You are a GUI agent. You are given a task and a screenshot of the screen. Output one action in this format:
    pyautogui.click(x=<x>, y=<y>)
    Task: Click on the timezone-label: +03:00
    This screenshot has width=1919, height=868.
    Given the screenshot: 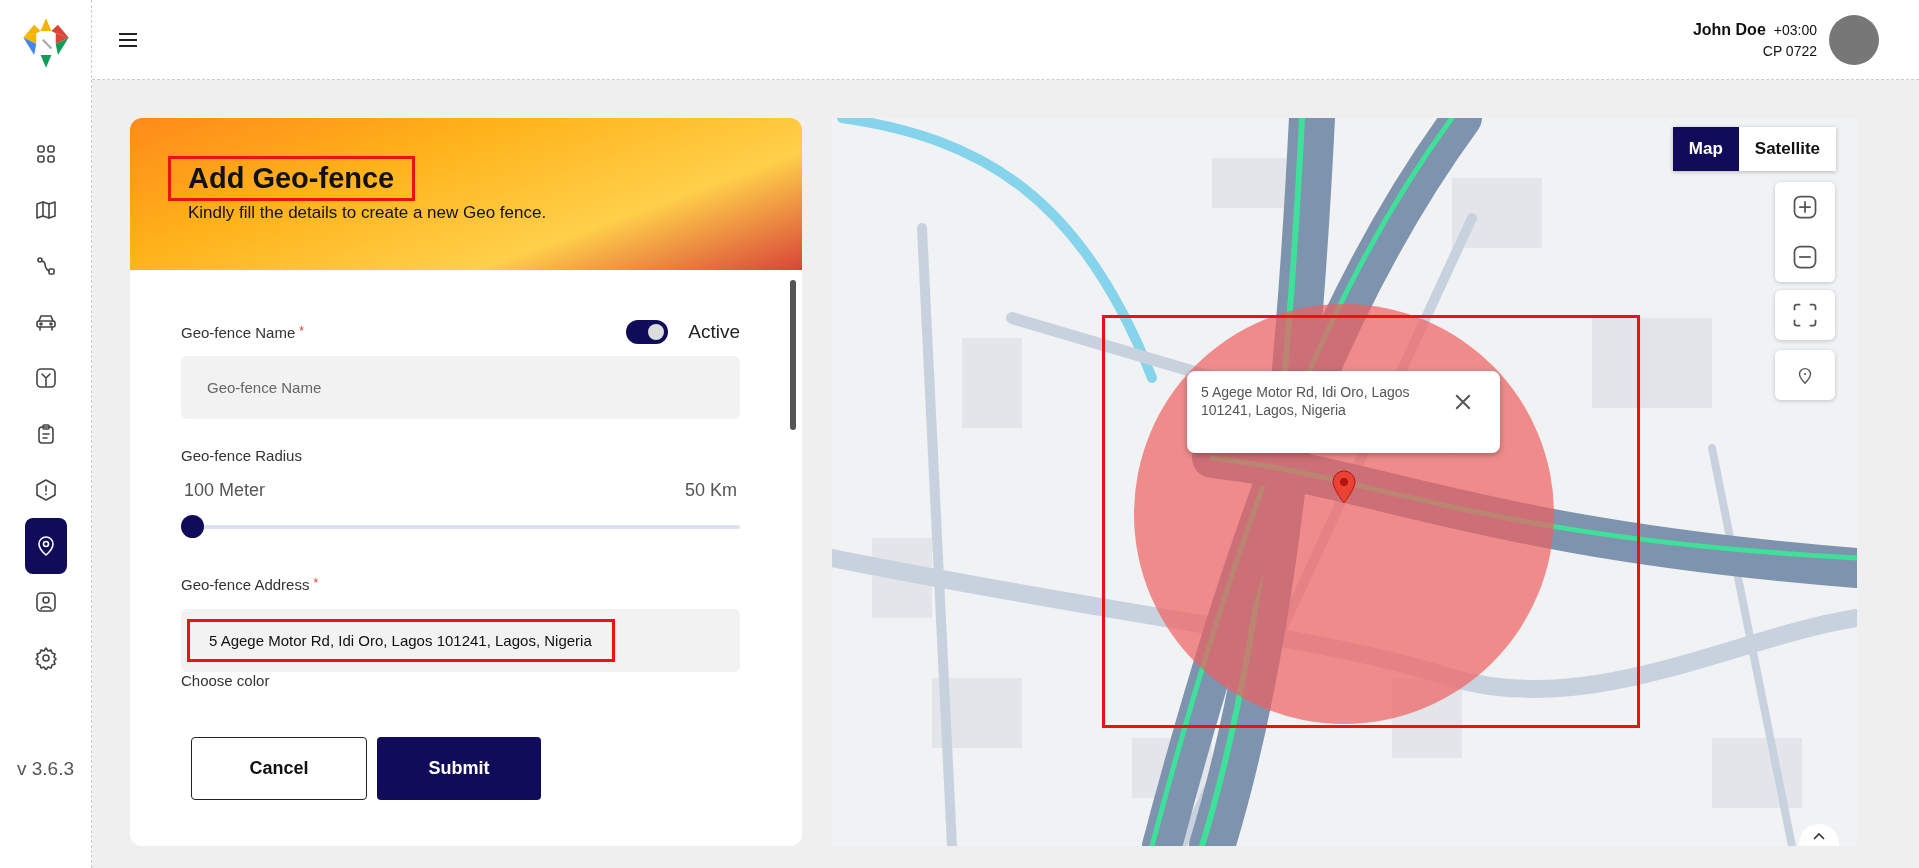 What is the action you would take?
    pyautogui.click(x=1795, y=29)
    